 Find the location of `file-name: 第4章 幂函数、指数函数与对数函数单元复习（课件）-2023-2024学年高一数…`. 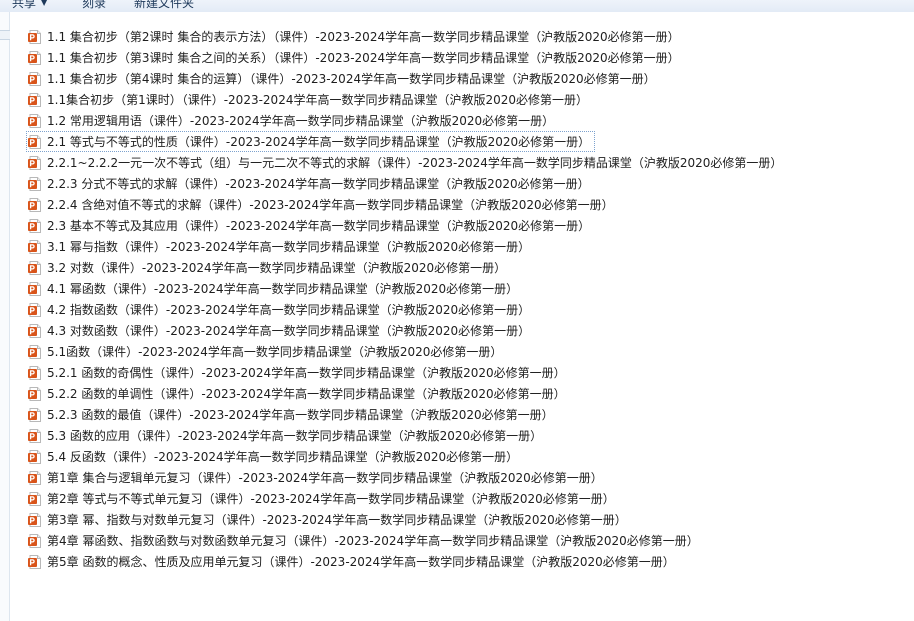

file-name: 第4章 幂函数、指数函数与对数函数单元复习（课件）-2023-2024学年高一数… is located at coordinates (373, 540).